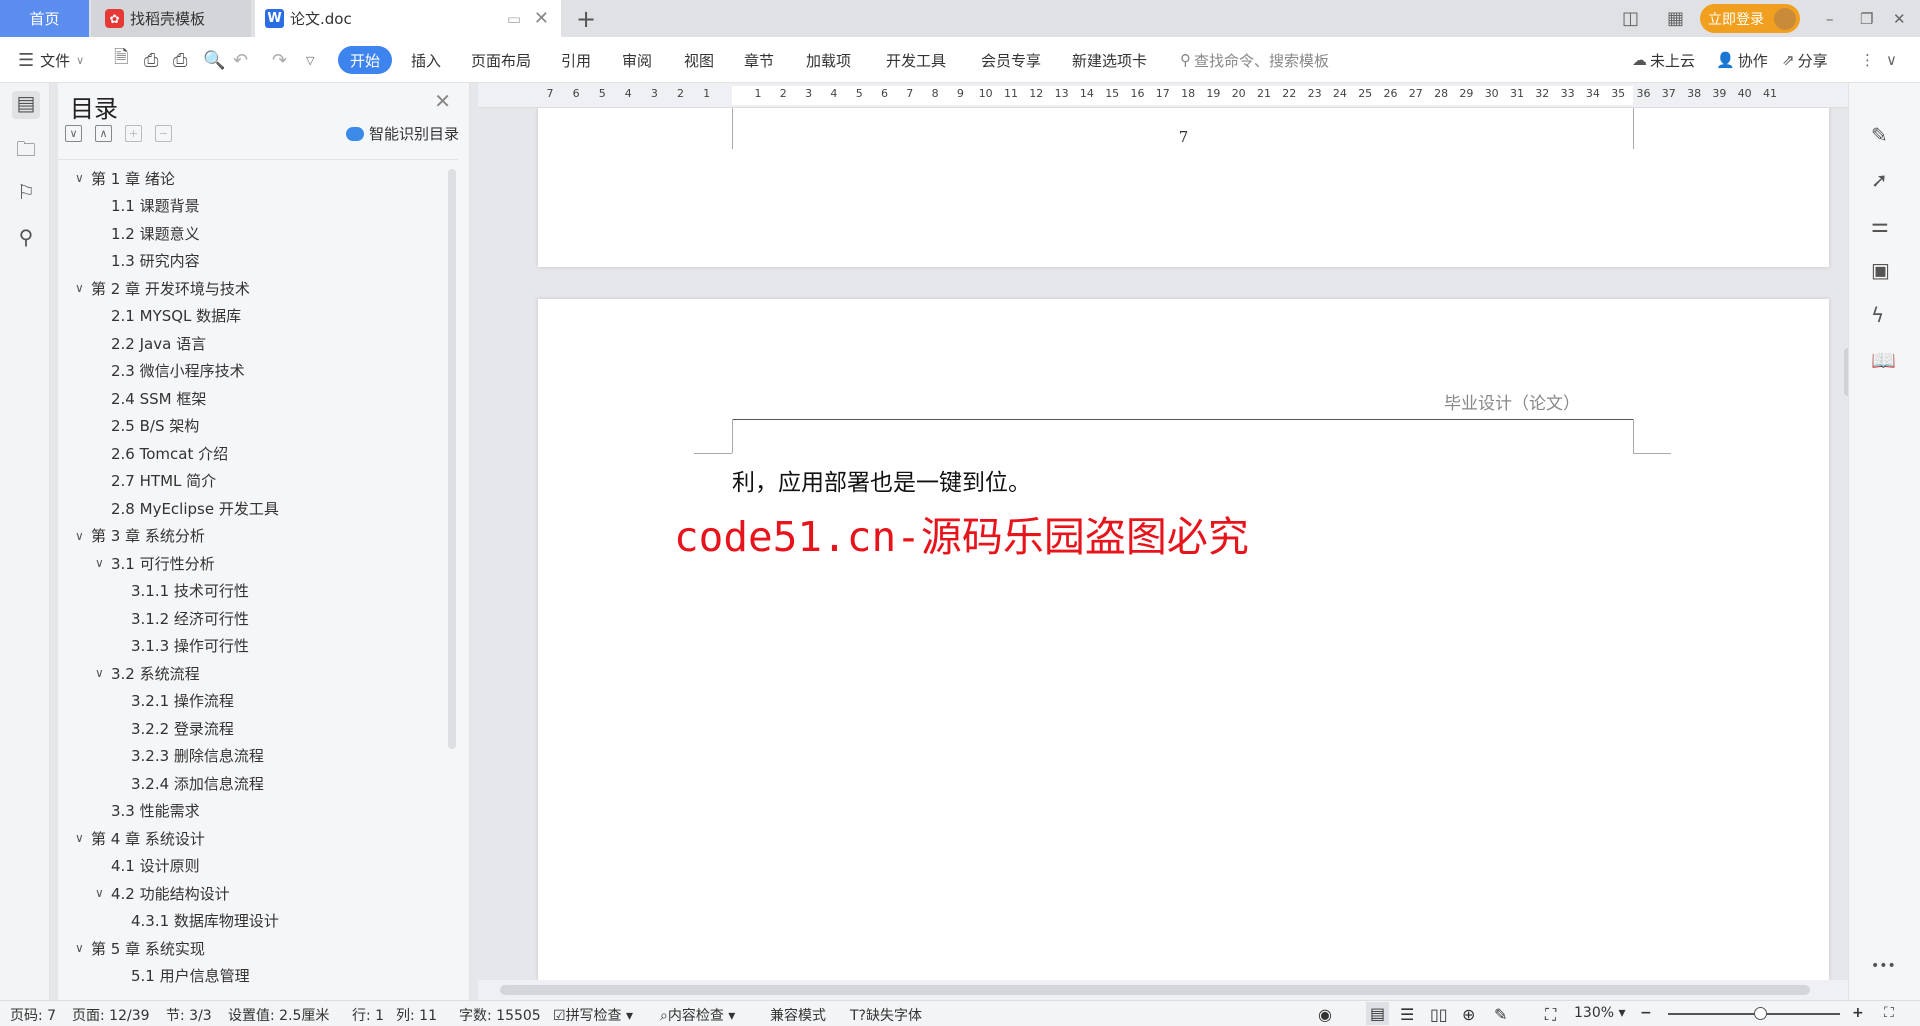 The image size is (1920, 1026). I want to click on zoom-in-button: +, so click(1858, 1013).